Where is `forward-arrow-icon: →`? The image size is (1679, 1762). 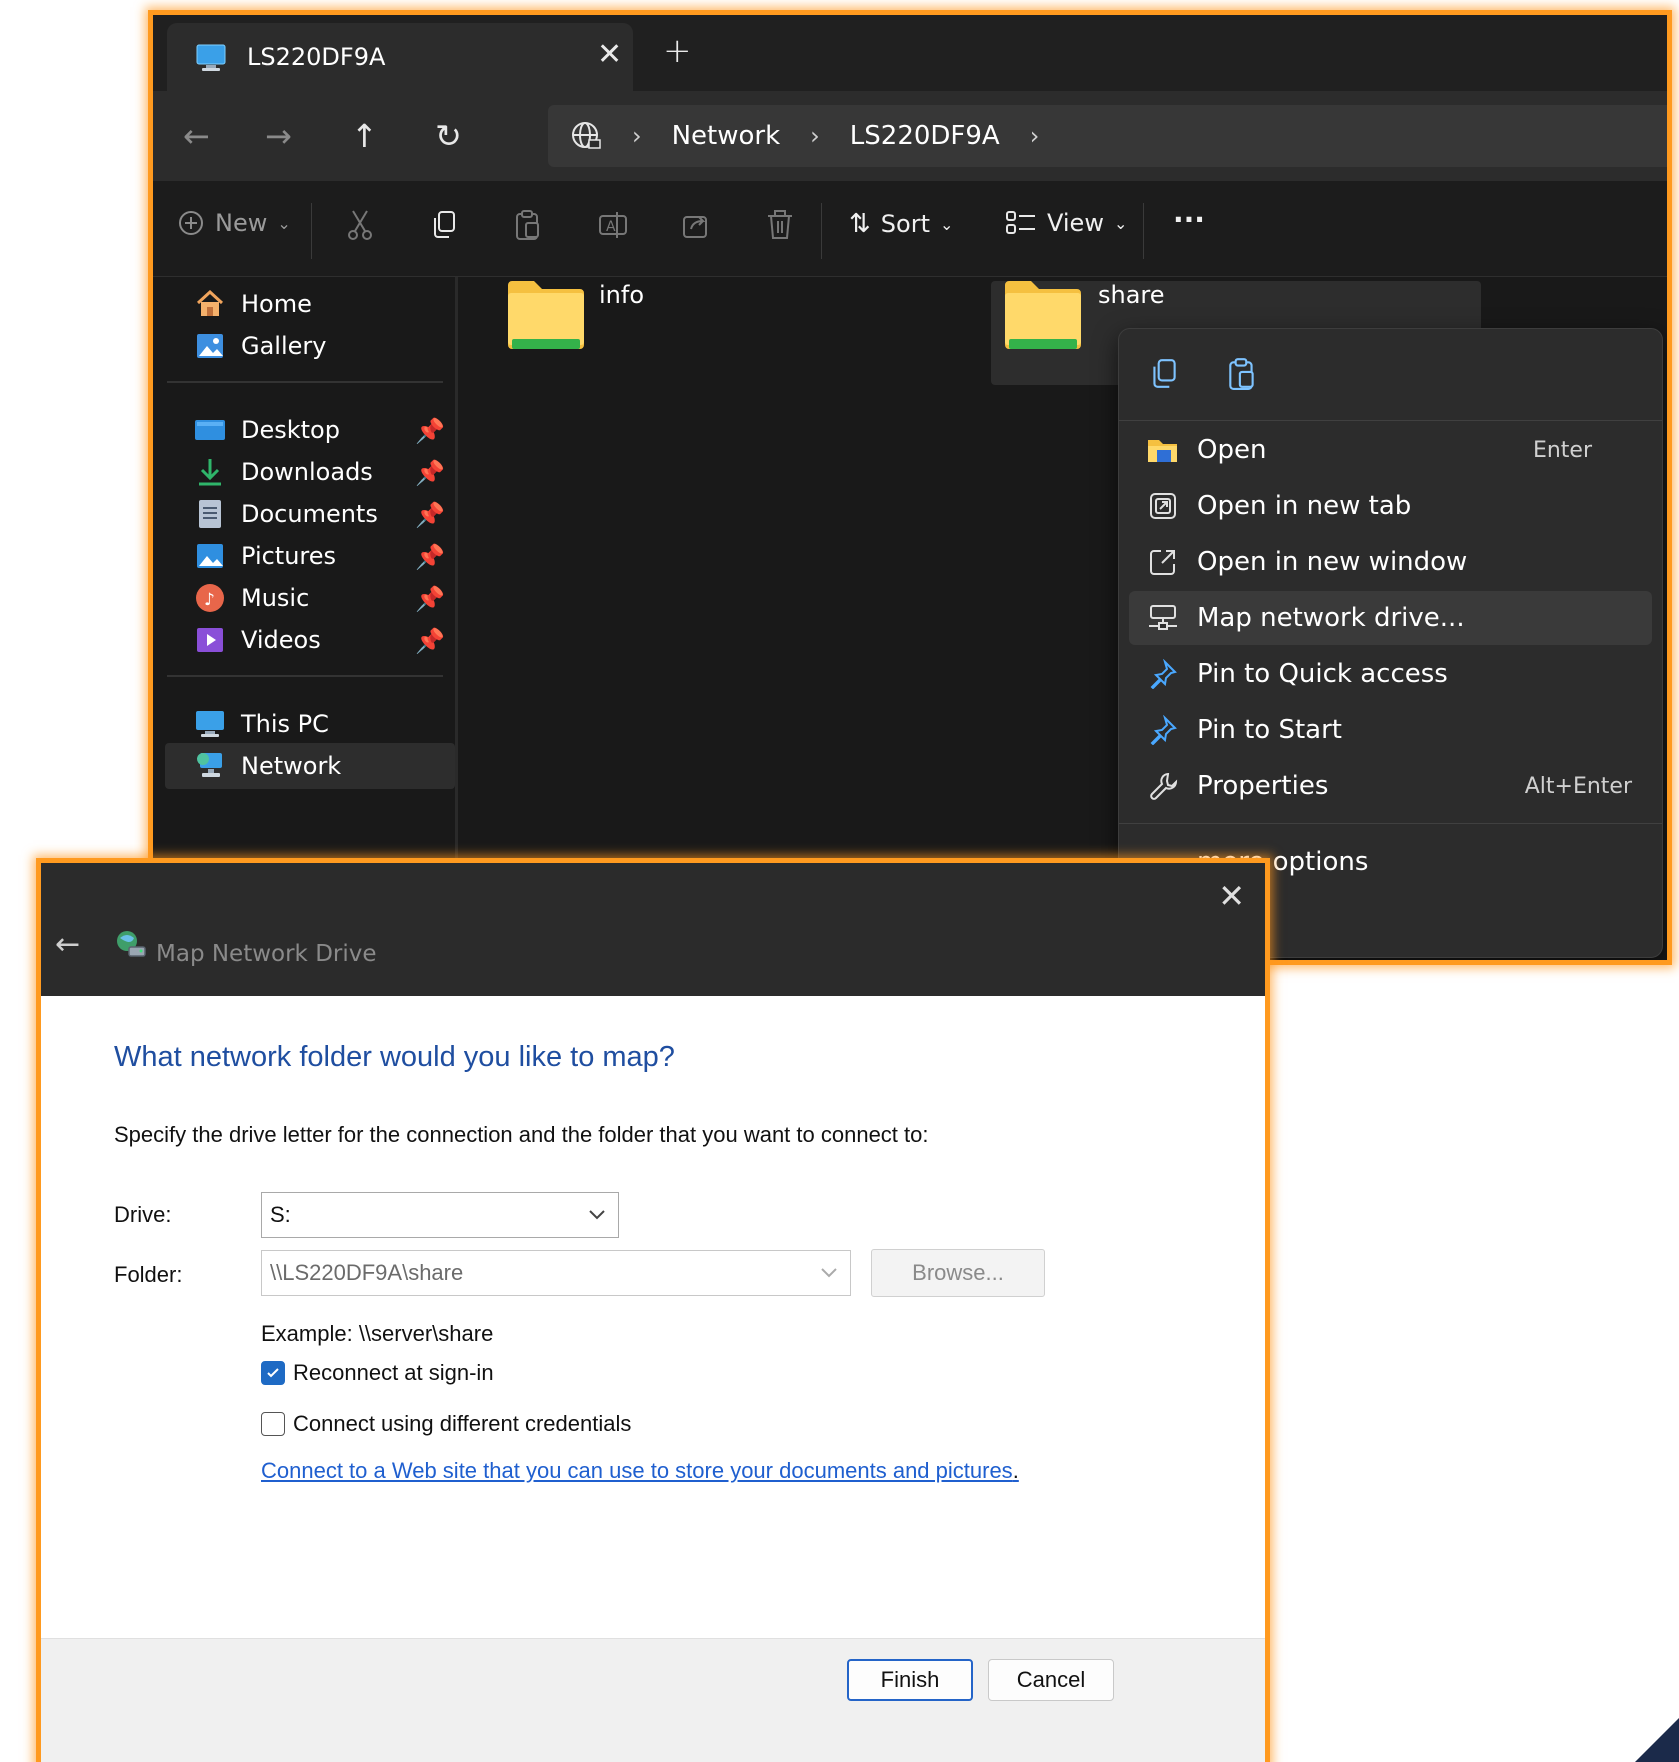
forward-arrow-icon: → is located at coordinates (278, 136).